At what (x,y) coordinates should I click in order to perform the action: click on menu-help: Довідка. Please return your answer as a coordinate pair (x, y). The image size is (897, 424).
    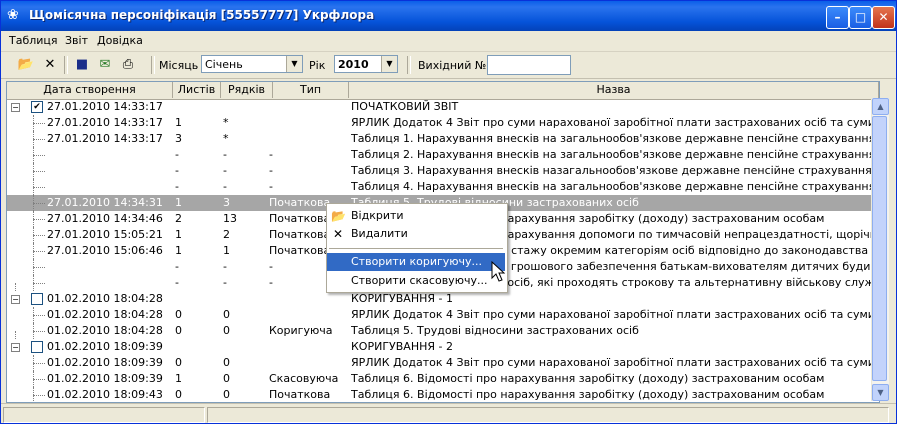
    Looking at the image, I should click on (120, 40).